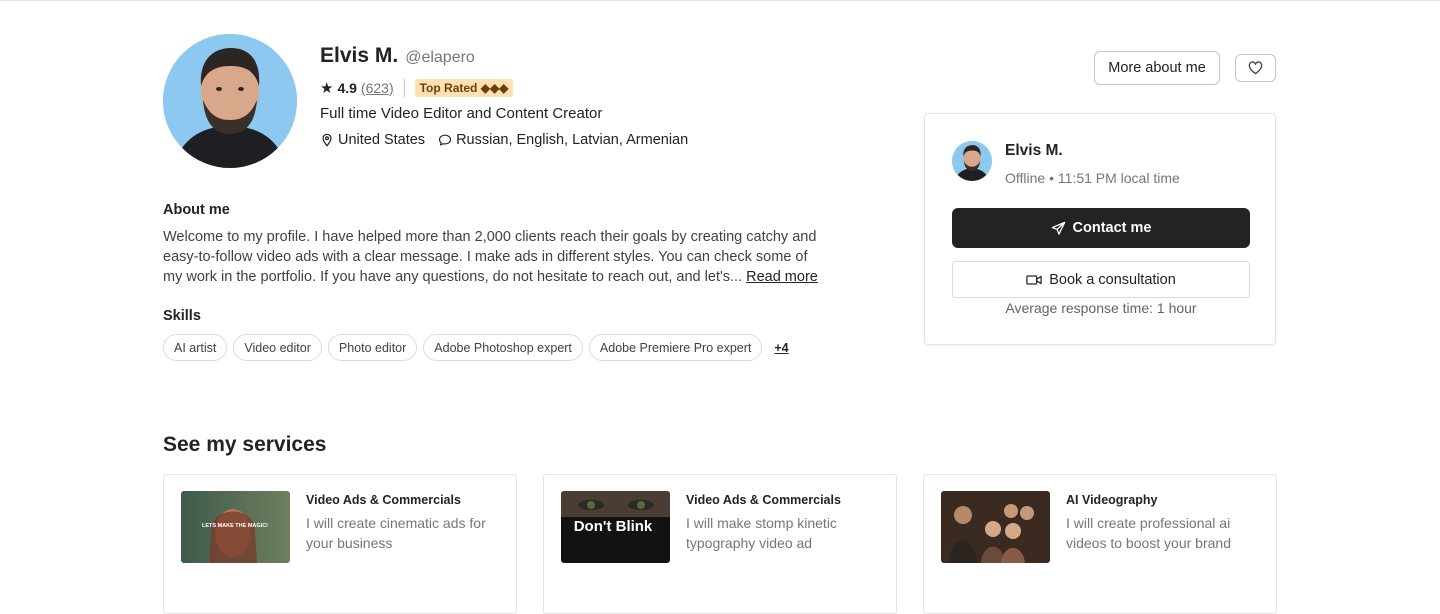 This screenshot has height=614, width=1440. I want to click on seller-status: Offline • 11:51 PM local time, so click(1092, 178).